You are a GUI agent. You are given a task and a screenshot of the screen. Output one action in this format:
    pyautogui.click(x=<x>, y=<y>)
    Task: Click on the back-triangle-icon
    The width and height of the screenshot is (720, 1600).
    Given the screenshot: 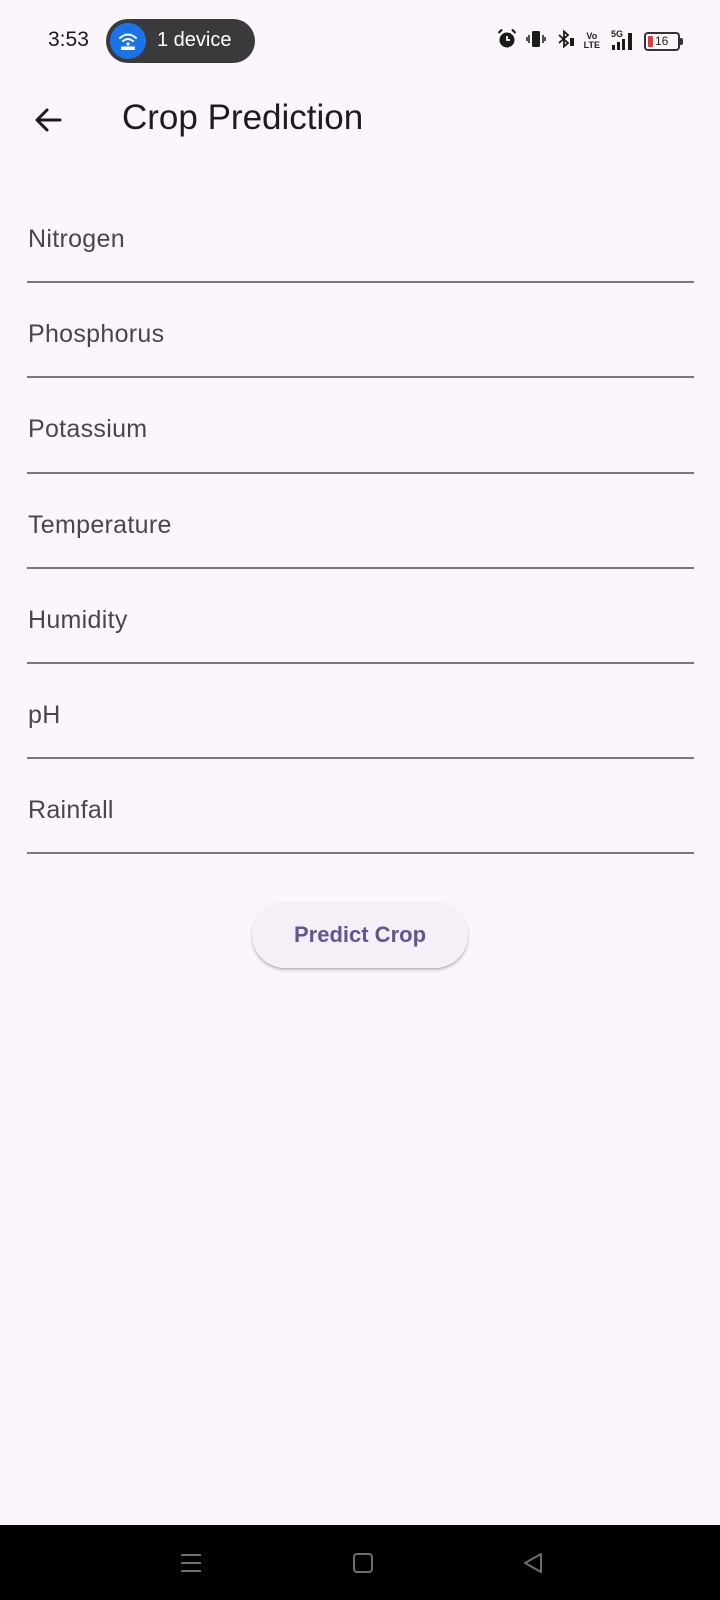 What is the action you would take?
    pyautogui.click(x=533, y=1563)
    